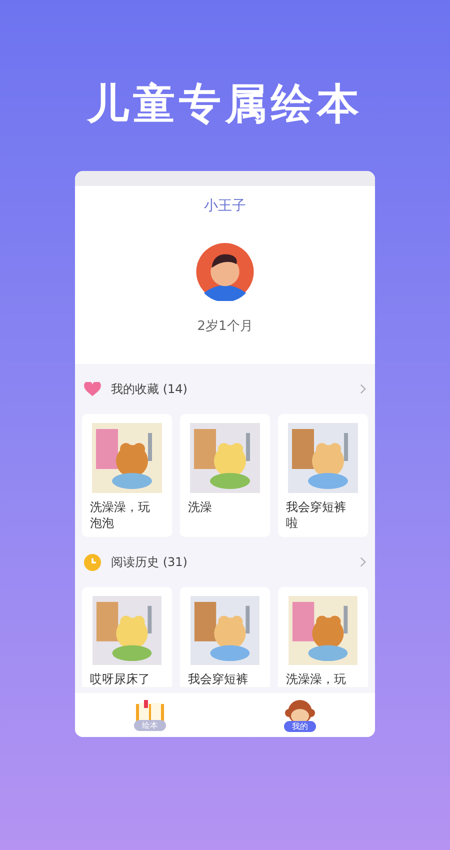 Image resolution: width=450 pixels, height=850 pixels. What do you see at coordinates (323, 475) in the screenshot?
I see `book-card: 我会穿短裤啦` at bounding box center [323, 475].